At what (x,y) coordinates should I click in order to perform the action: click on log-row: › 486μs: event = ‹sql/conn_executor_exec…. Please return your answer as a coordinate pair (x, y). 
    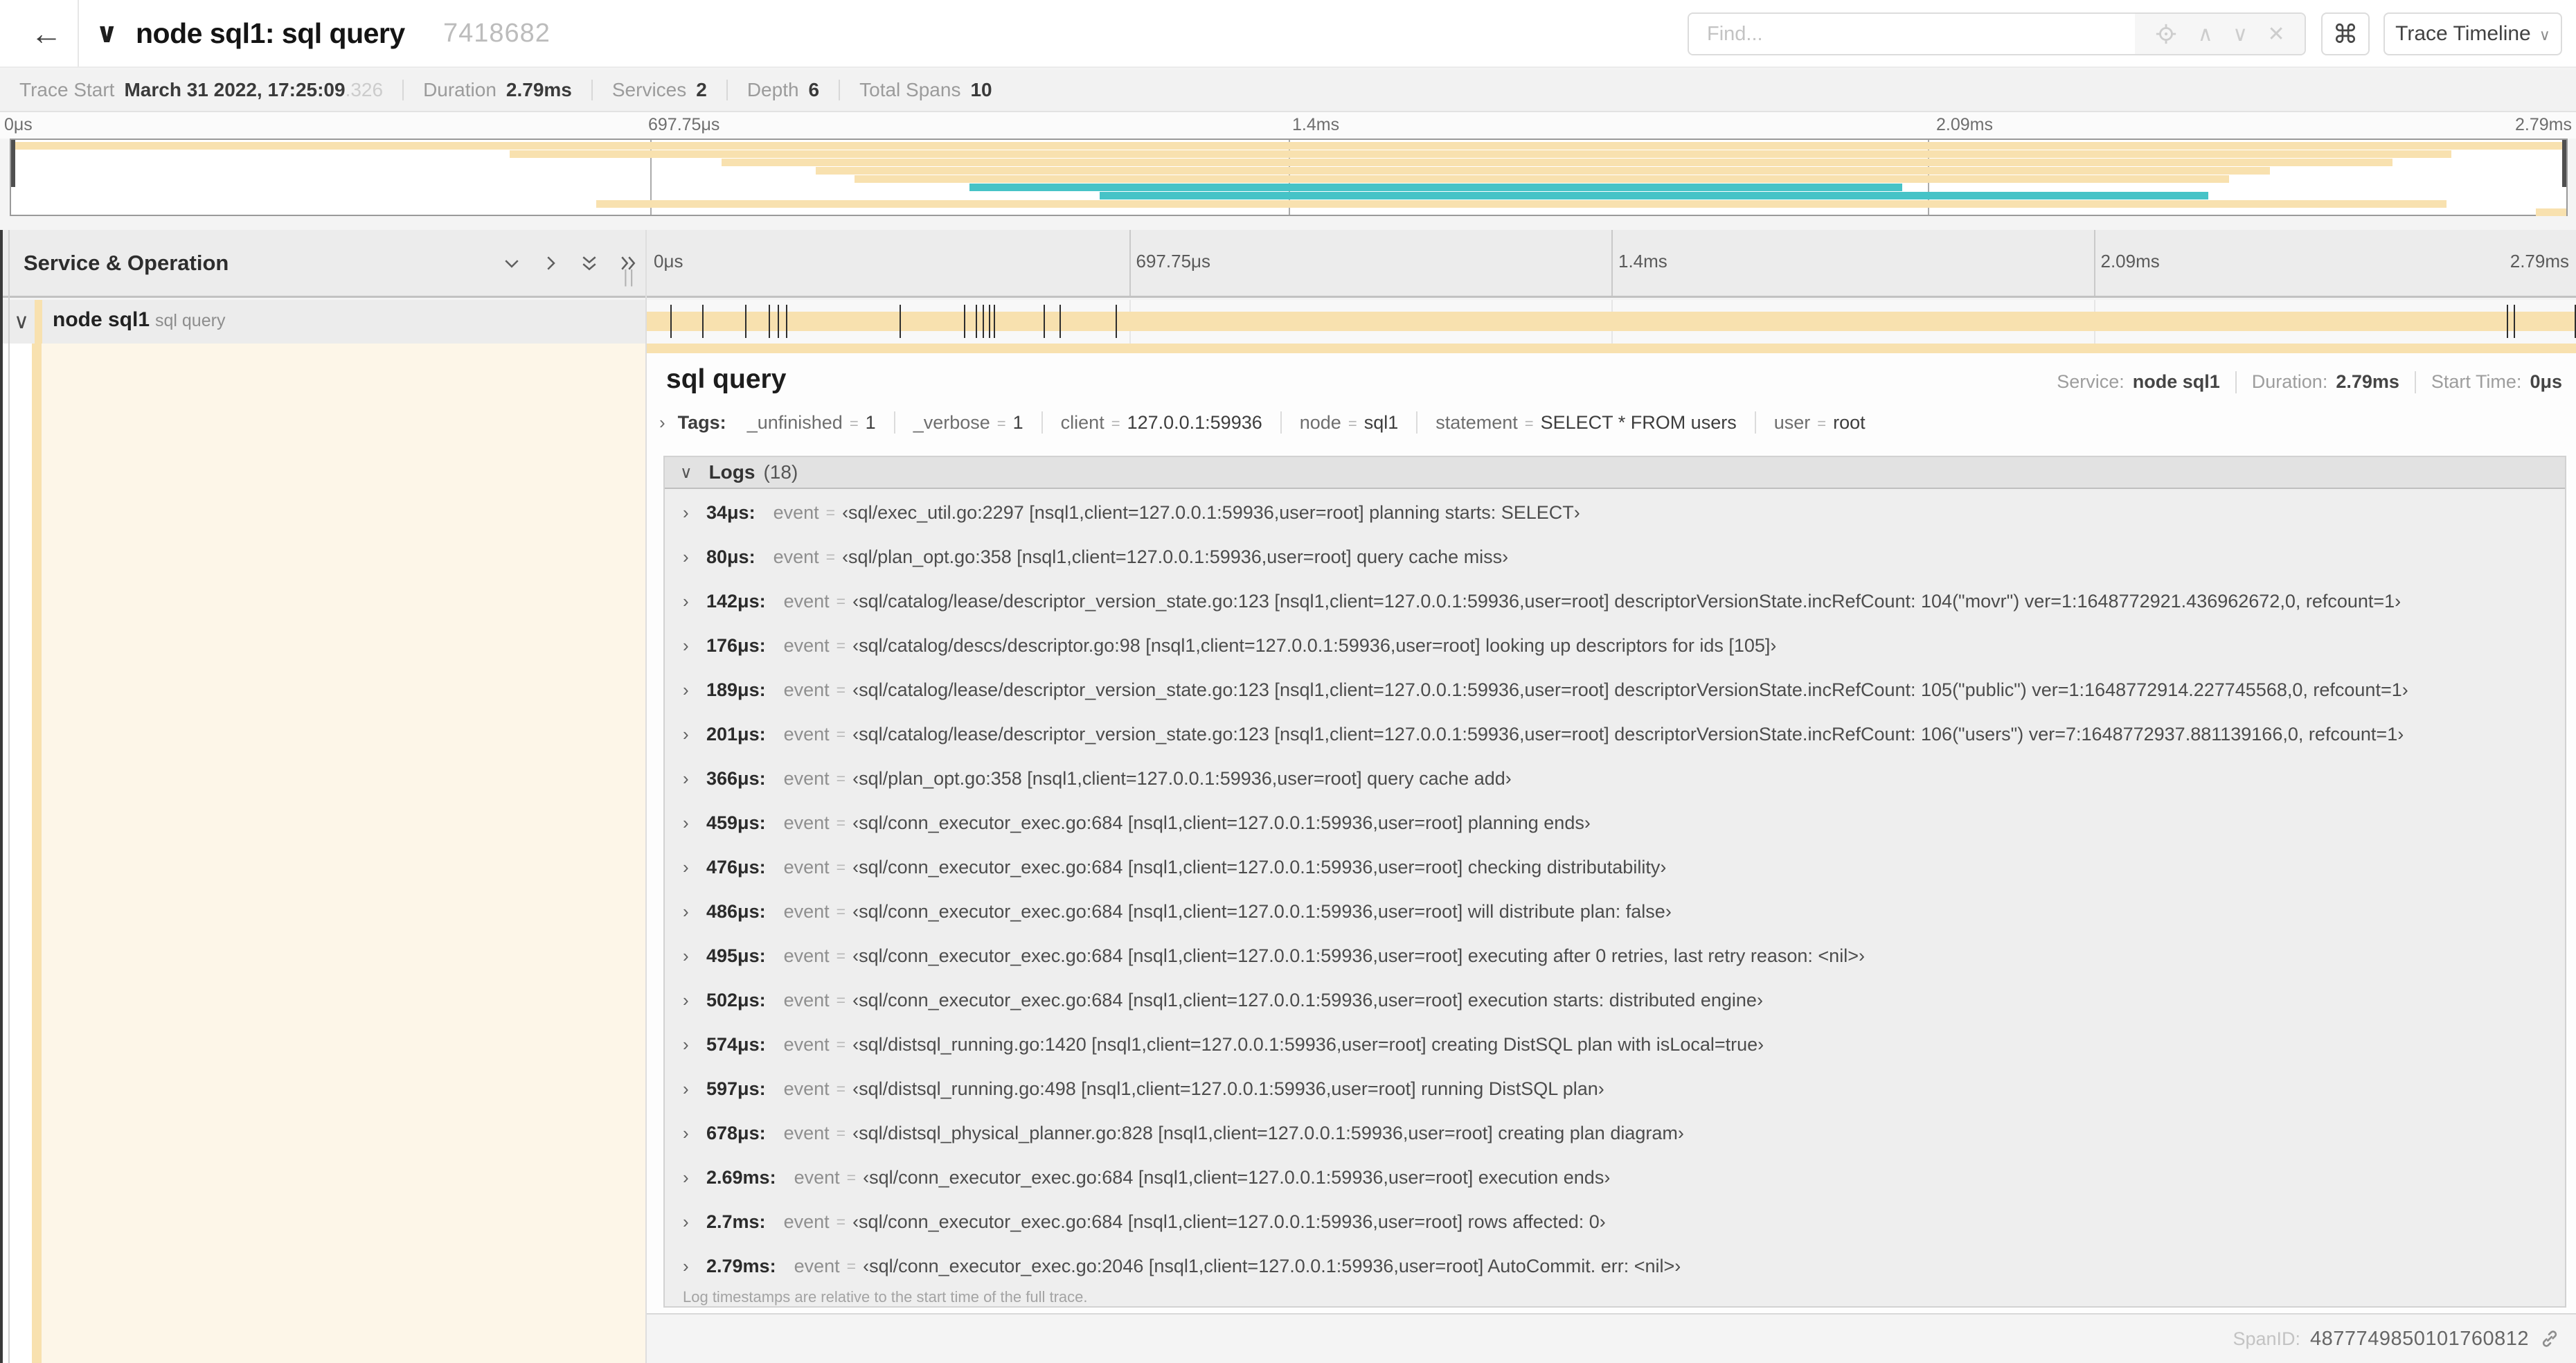
    Looking at the image, I should click on (1615, 911).